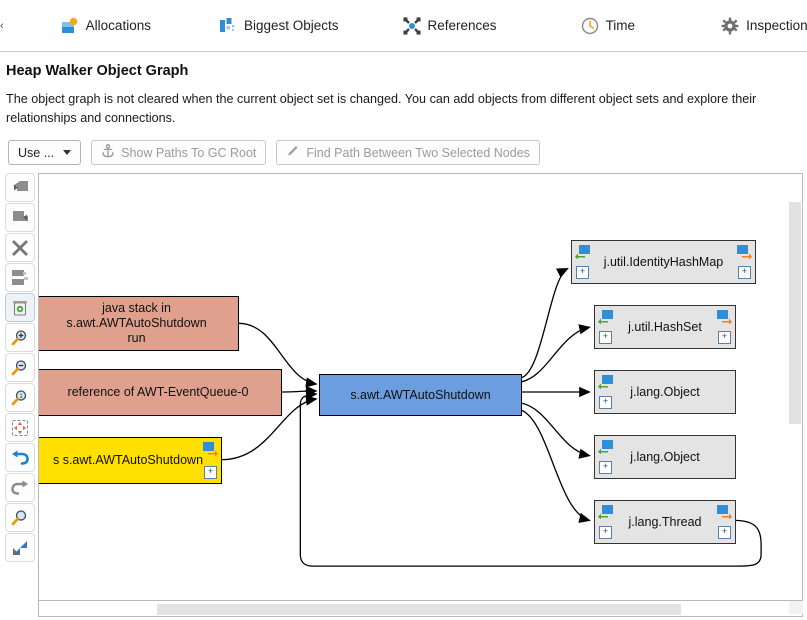  What do you see at coordinates (20, 277) in the screenshot?
I see `remove-unconnected-nodes-icon` at bounding box center [20, 277].